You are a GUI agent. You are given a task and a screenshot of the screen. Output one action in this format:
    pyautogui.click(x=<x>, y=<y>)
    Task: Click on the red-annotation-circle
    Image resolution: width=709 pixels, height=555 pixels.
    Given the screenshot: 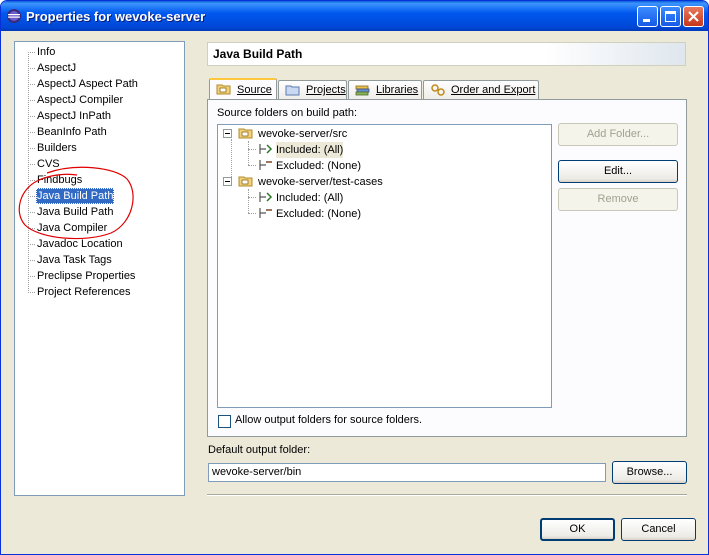 What is the action you would take?
    pyautogui.click(x=76, y=203)
    